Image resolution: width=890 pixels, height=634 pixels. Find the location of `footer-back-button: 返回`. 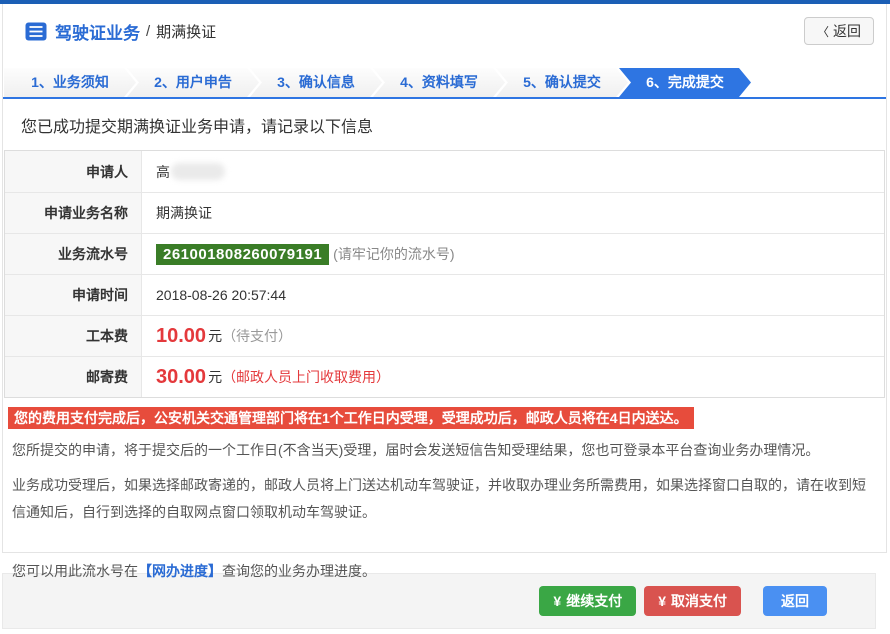

footer-back-button: 返回 is located at coordinates (795, 601).